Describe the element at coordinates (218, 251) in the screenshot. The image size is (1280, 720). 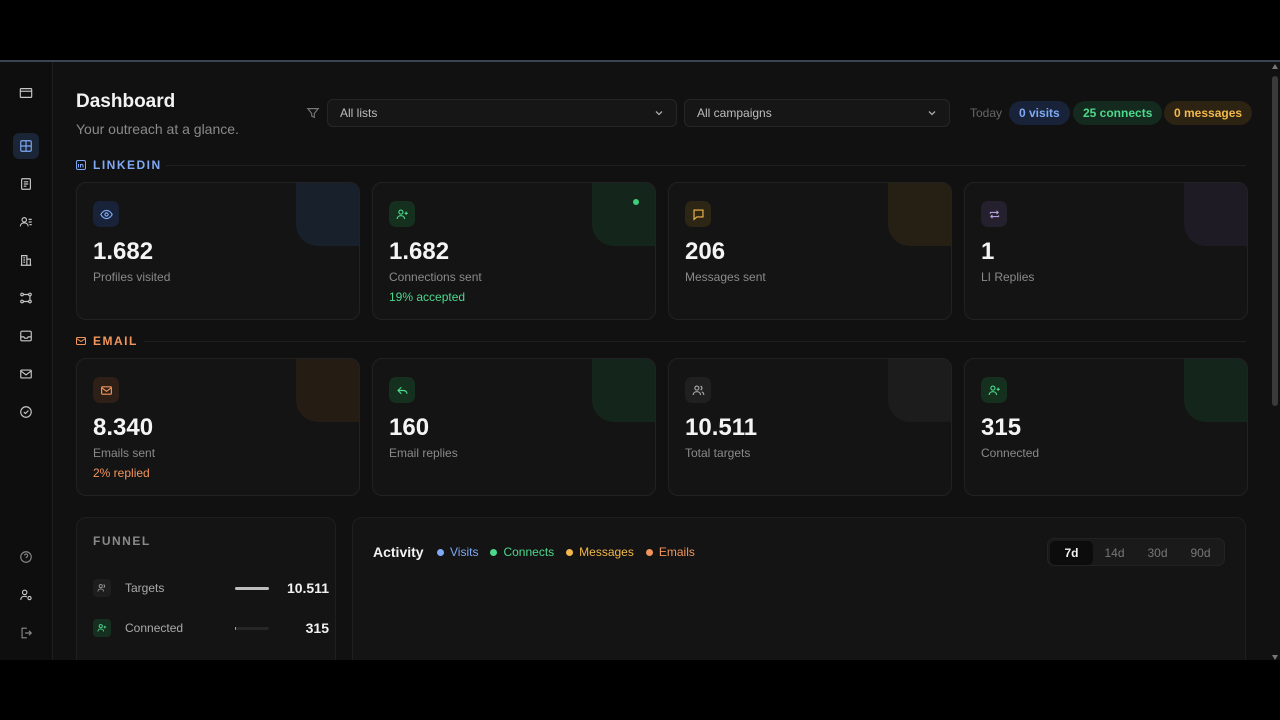
I see `card-profiles-visited: 1.682 Profiles visited` at that location.